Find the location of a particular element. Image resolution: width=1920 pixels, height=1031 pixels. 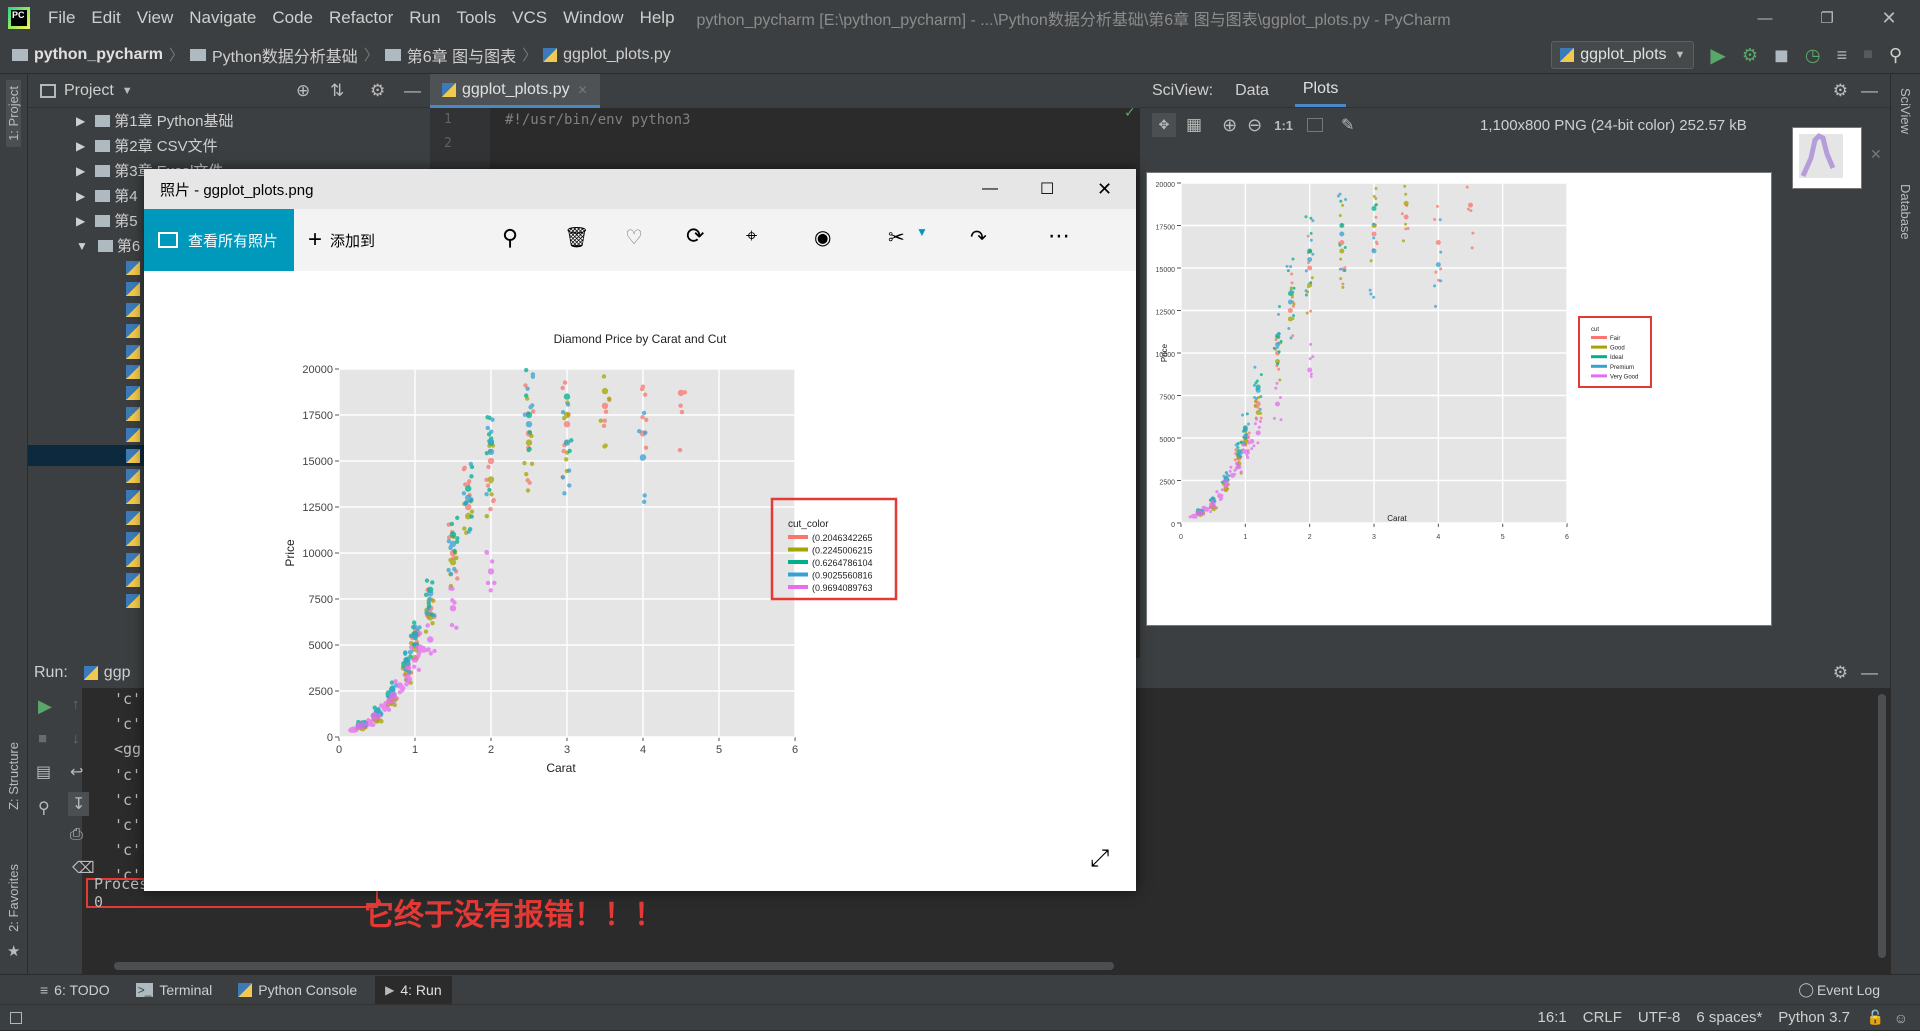

breadcrumb-file: ggplot_plots.py is located at coordinates (617, 55).